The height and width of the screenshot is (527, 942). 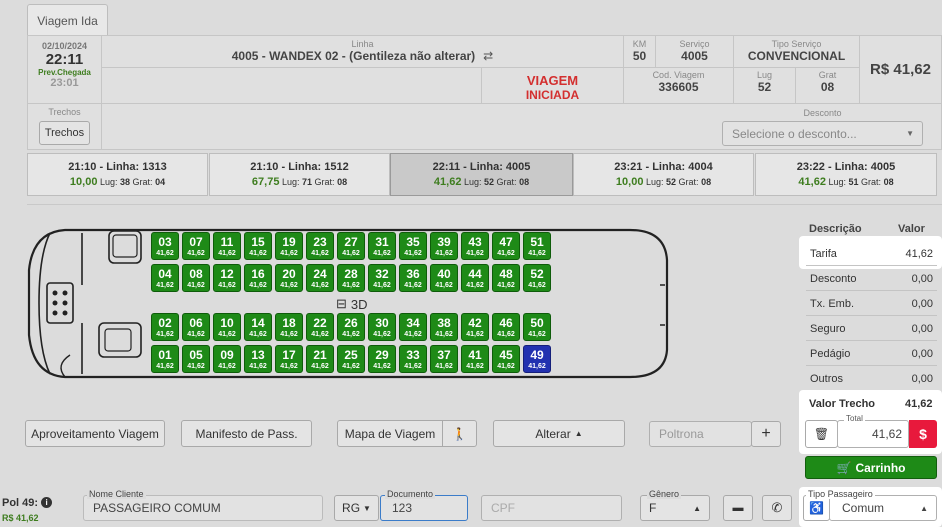 I want to click on poltrona-input: Poltrona, so click(x=700, y=434).